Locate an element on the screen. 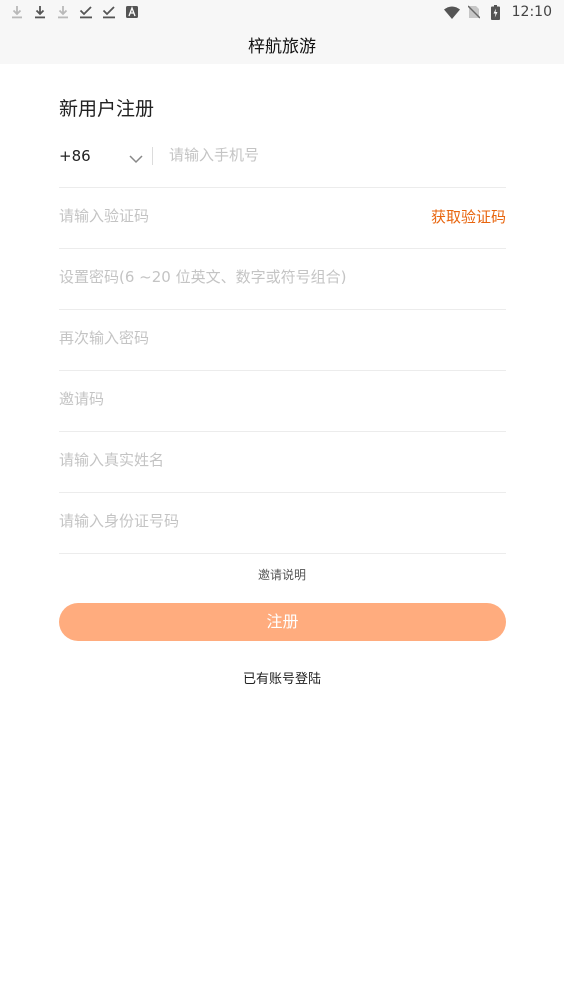 This screenshot has height=1002, width=564. id-number-input is located at coordinates (282, 521).